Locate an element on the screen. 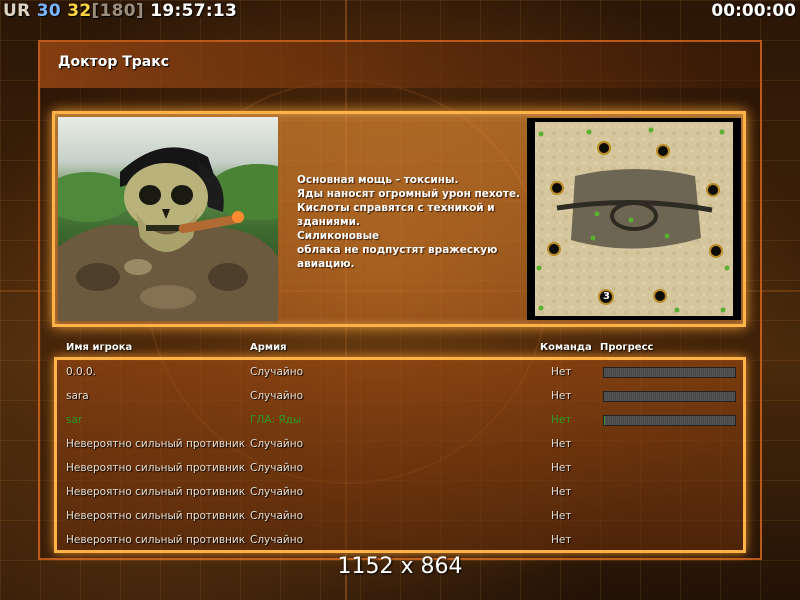 This screenshot has width=800, height=600. description-line: облака не подпустят вражескую is located at coordinates (397, 250).